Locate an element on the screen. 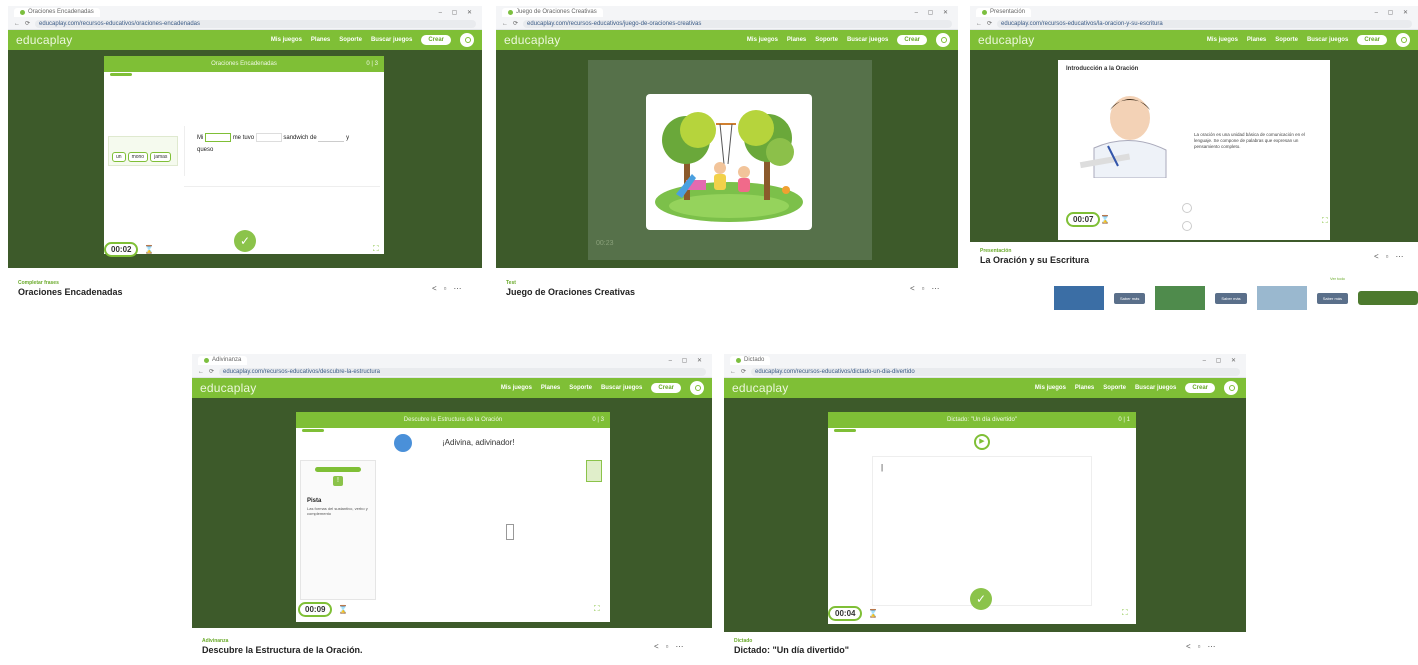 This screenshot has height=665, width=1418. word-chip: mono is located at coordinates (138, 157).